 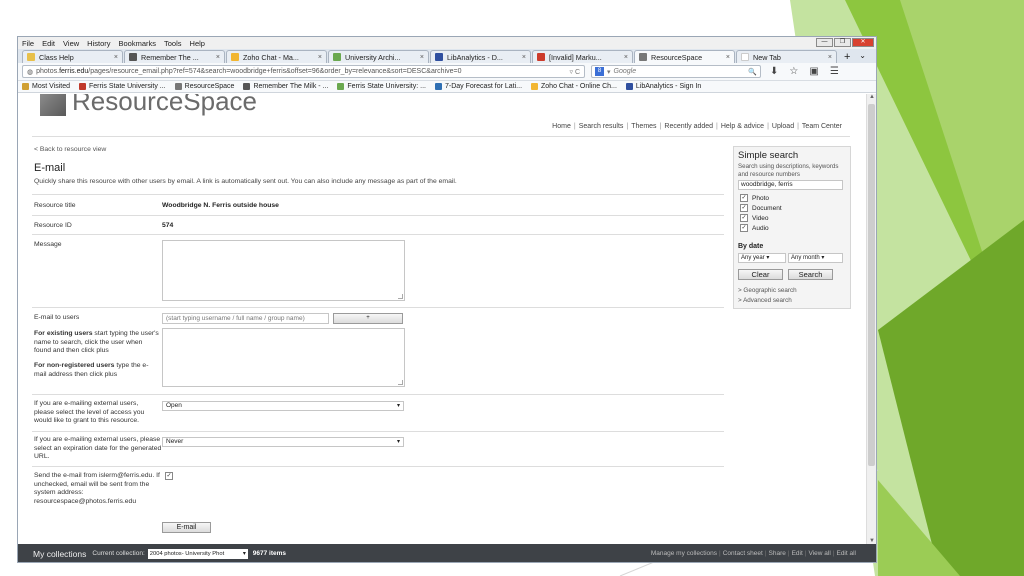 I want to click on photo-label: Photo, so click(x=760, y=198).